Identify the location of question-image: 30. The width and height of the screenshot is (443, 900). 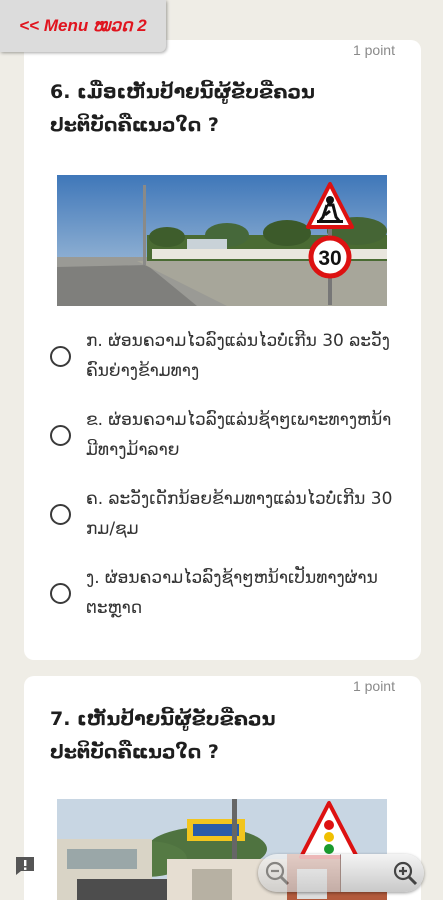
(222, 240).